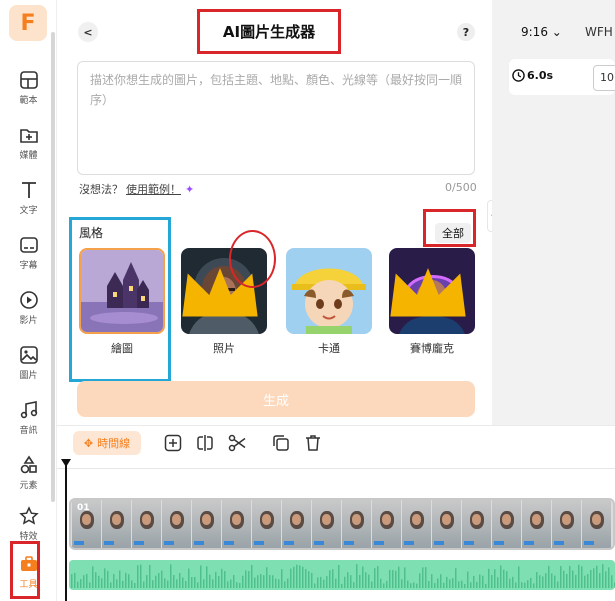 This screenshot has height=601, width=615. What do you see at coordinates (120, 299) in the screenshot?
I see `style-highlight-box` at bounding box center [120, 299].